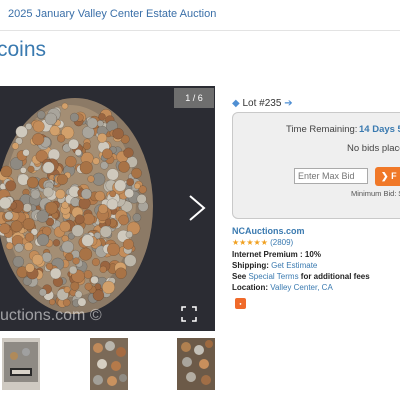 This screenshot has height=400, width=400. What do you see at coordinates (239, 276) in the screenshot?
I see `terms-prefix: See` at bounding box center [239, 276].